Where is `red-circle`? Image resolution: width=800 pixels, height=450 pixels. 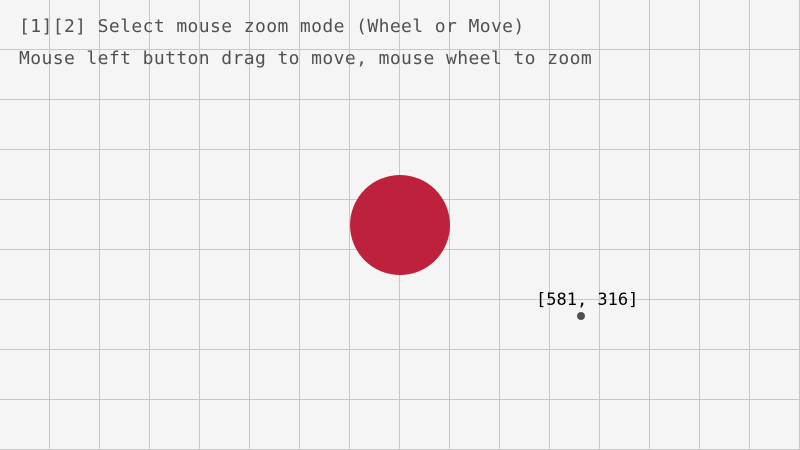
red-circle is located at coordinates (400, 225).